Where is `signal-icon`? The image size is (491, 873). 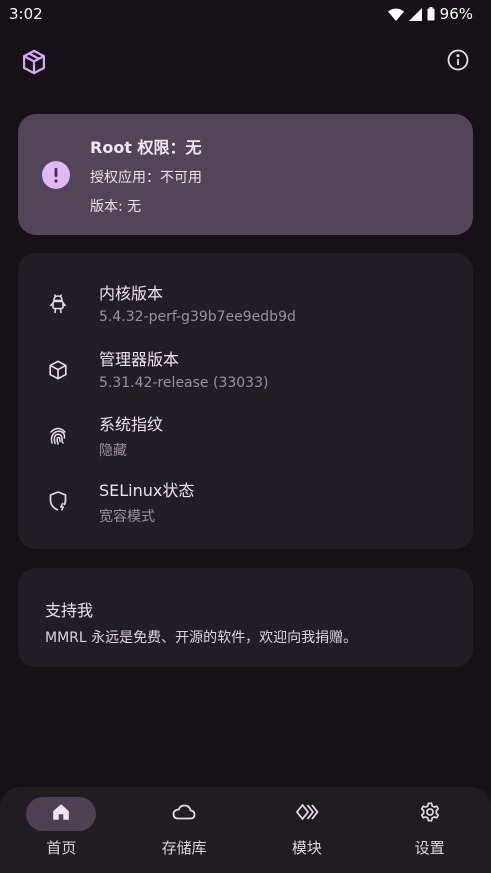
signal-icon is located at coordinates (415, 14).